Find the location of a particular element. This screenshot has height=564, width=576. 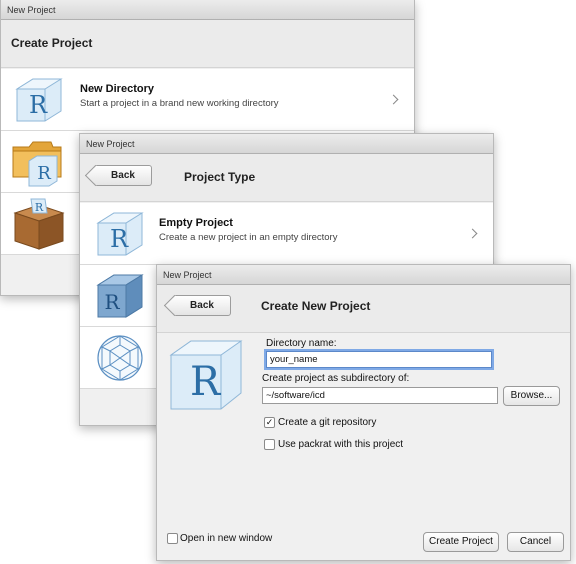

page-title: Create Project is located at coordinates (52, 43).